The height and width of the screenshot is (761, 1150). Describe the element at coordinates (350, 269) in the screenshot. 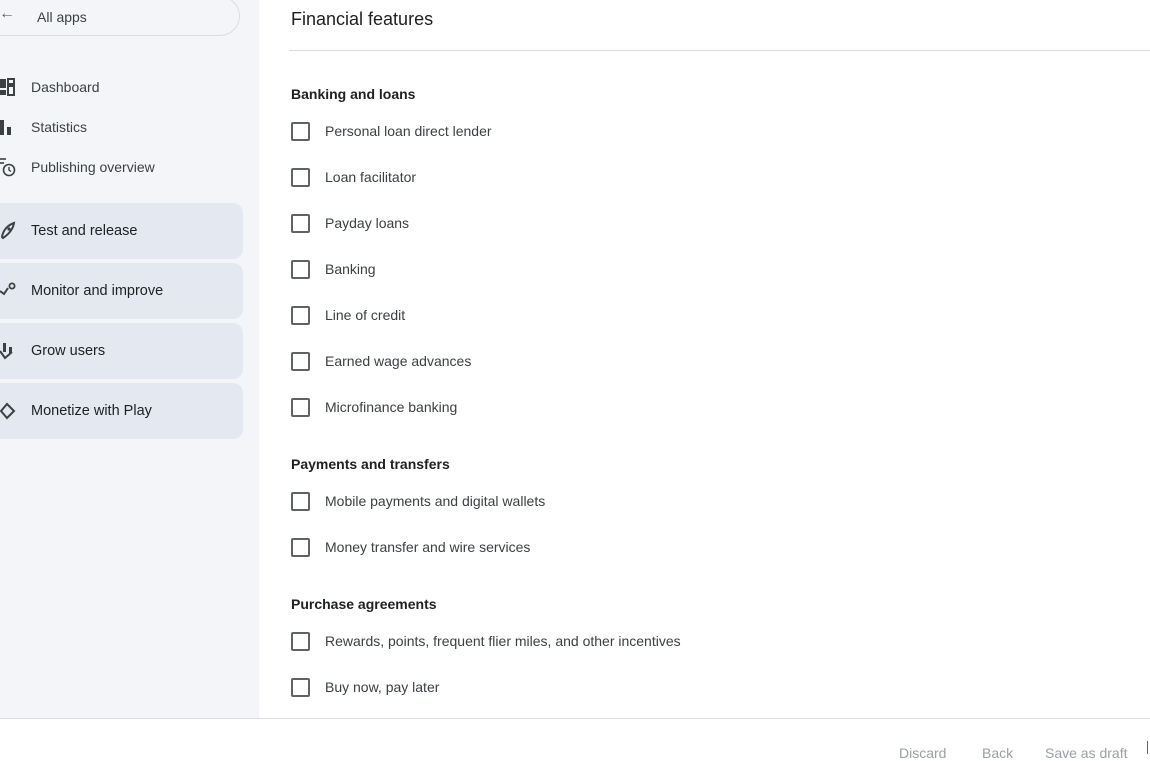

I see `checkbox-label: Banking` at that location.